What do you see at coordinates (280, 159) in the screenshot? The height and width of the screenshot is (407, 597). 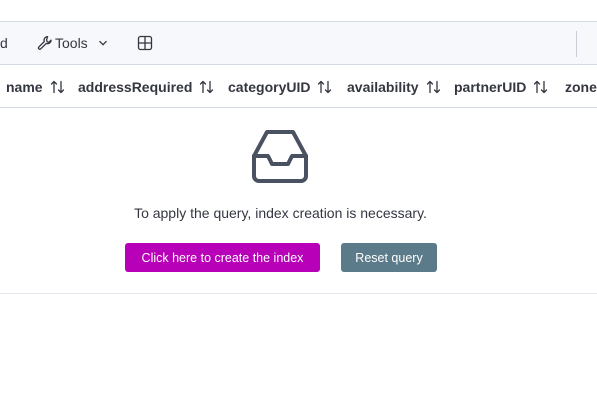 I see `inbox-icon` at bounding box center [280, 159].